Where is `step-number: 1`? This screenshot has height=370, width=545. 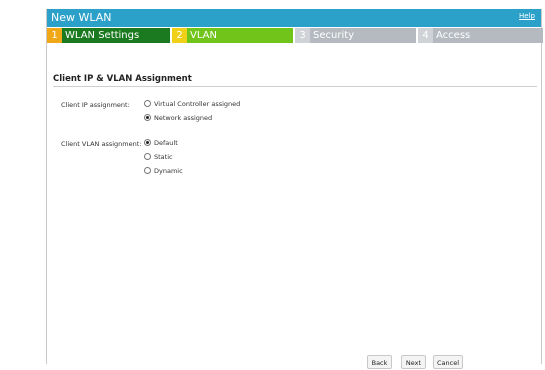 step-number: 1 is located at coordinates (54, 35).